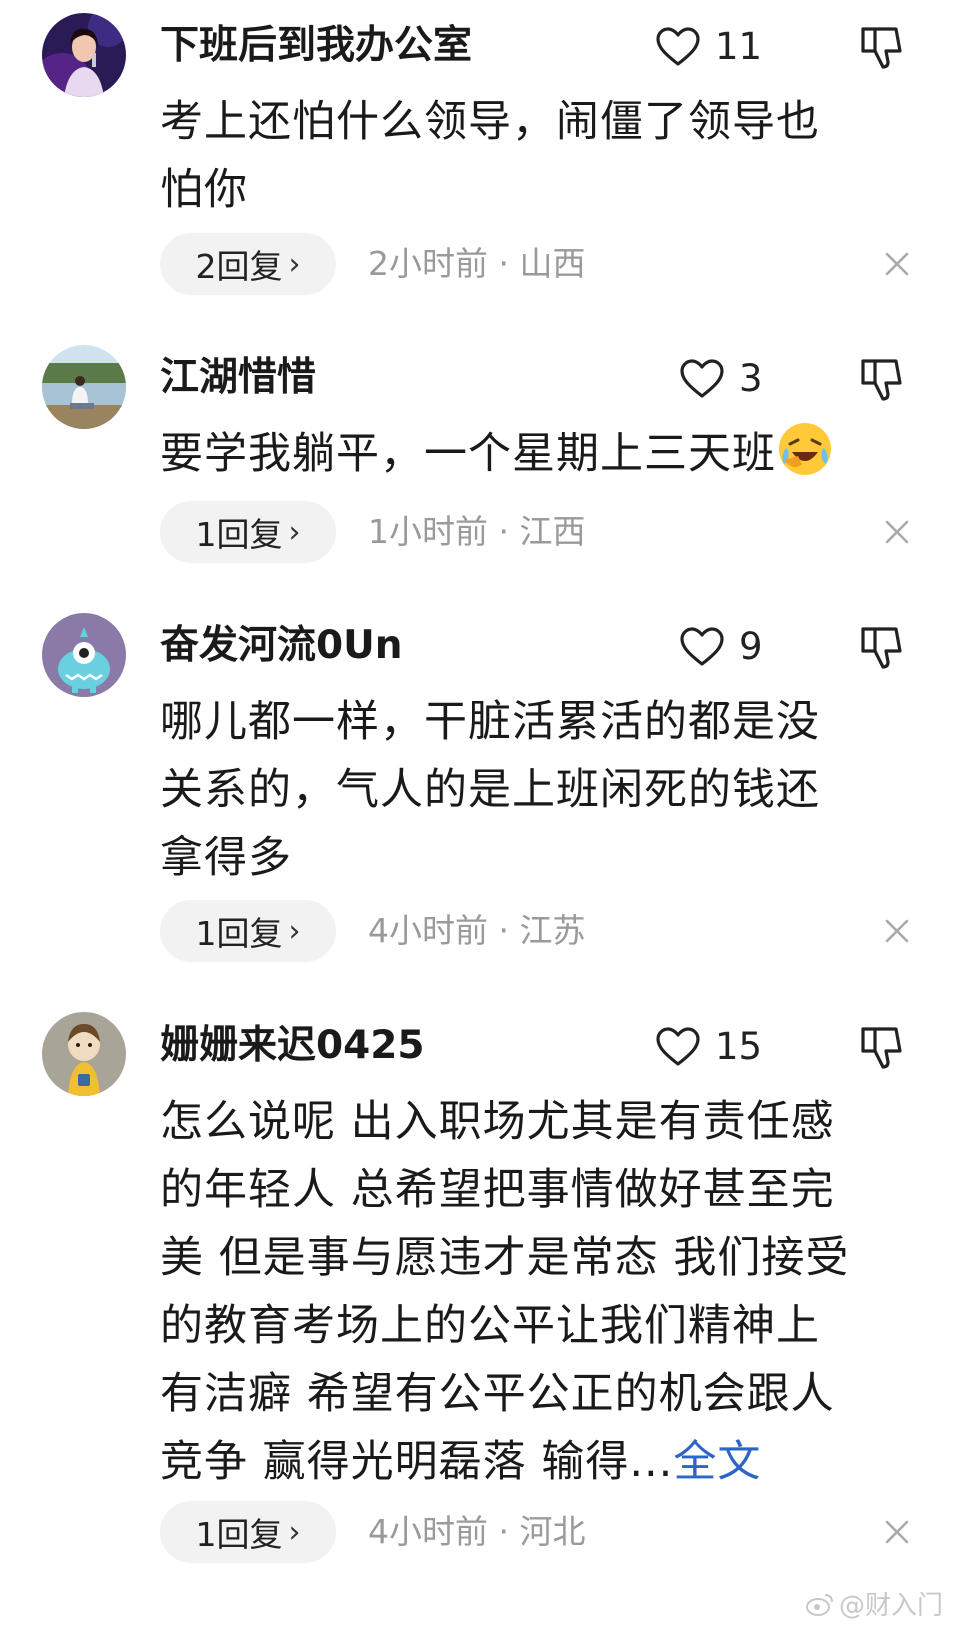 The width and height of the screenshot is (955, 1628). Describe the element at coordinates (226, 858) in the screenshot. I see `comment-text-line: 拿得多` at that location.